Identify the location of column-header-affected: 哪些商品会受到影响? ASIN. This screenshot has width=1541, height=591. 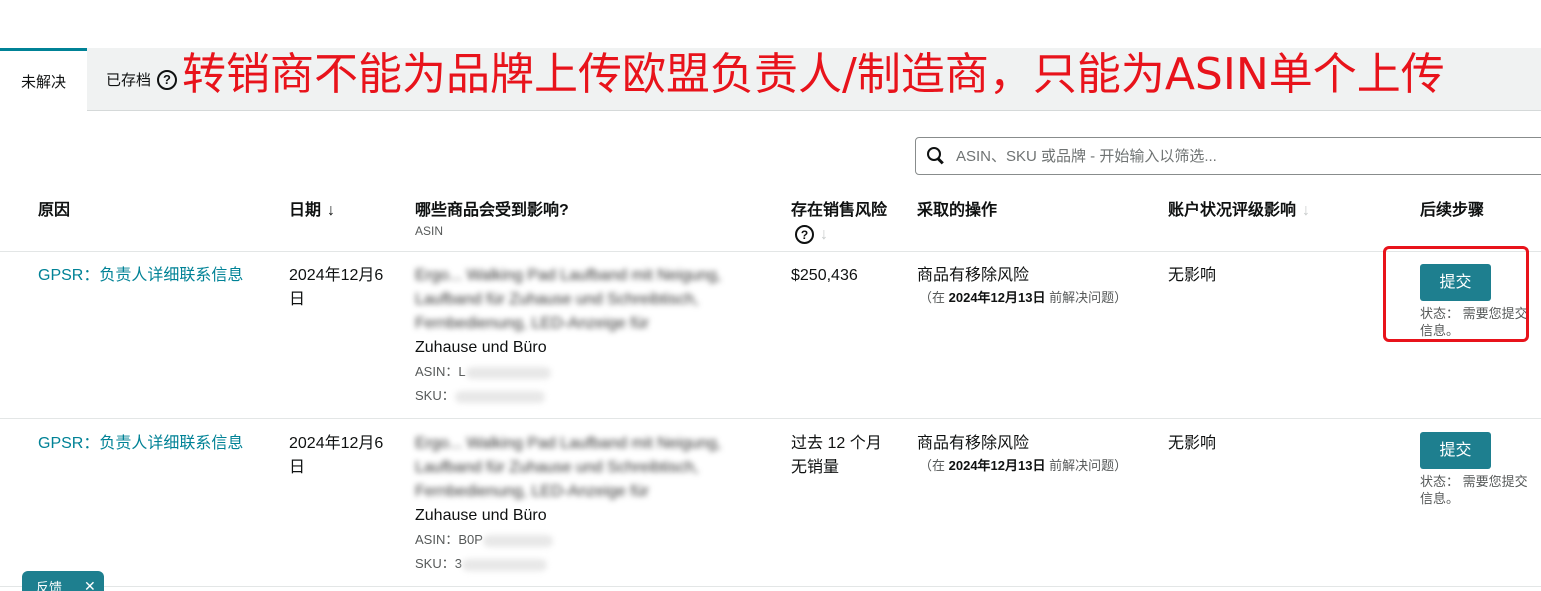
(492, 219).